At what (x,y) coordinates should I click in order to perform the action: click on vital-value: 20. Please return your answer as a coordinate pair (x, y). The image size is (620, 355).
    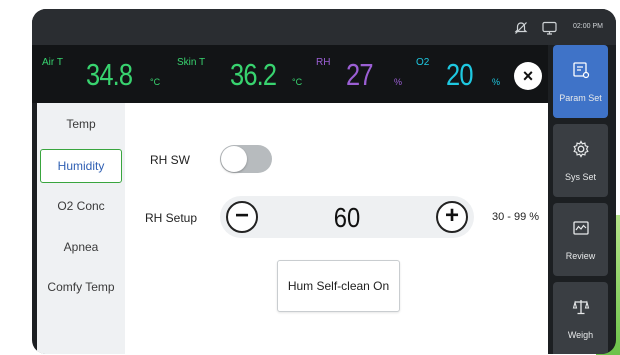
    Looking at the image, I should click on (459, 74).